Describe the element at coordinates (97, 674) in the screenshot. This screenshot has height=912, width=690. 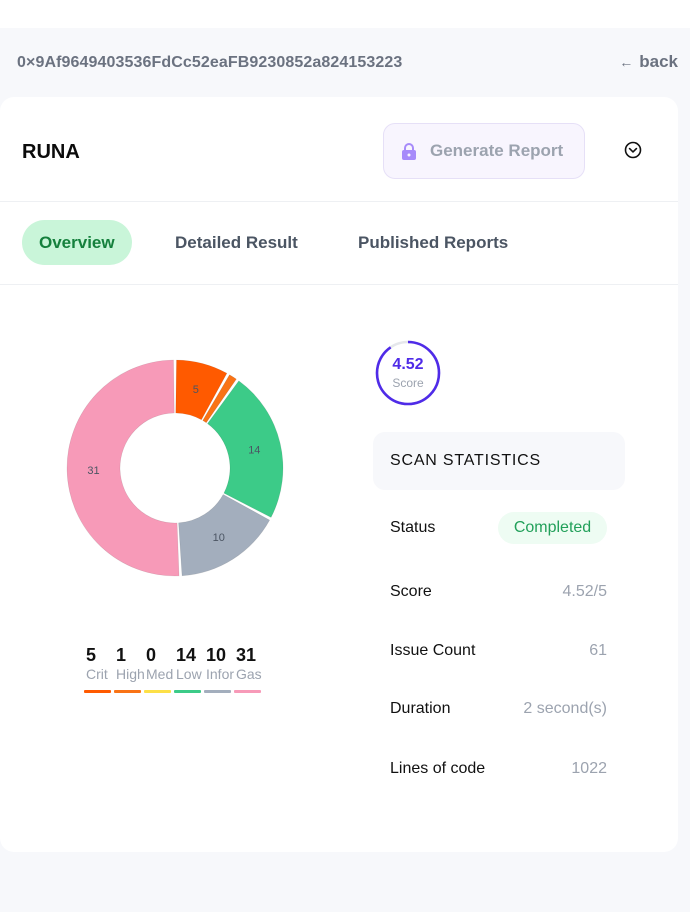
I see `legend-label: Crit` at that location.